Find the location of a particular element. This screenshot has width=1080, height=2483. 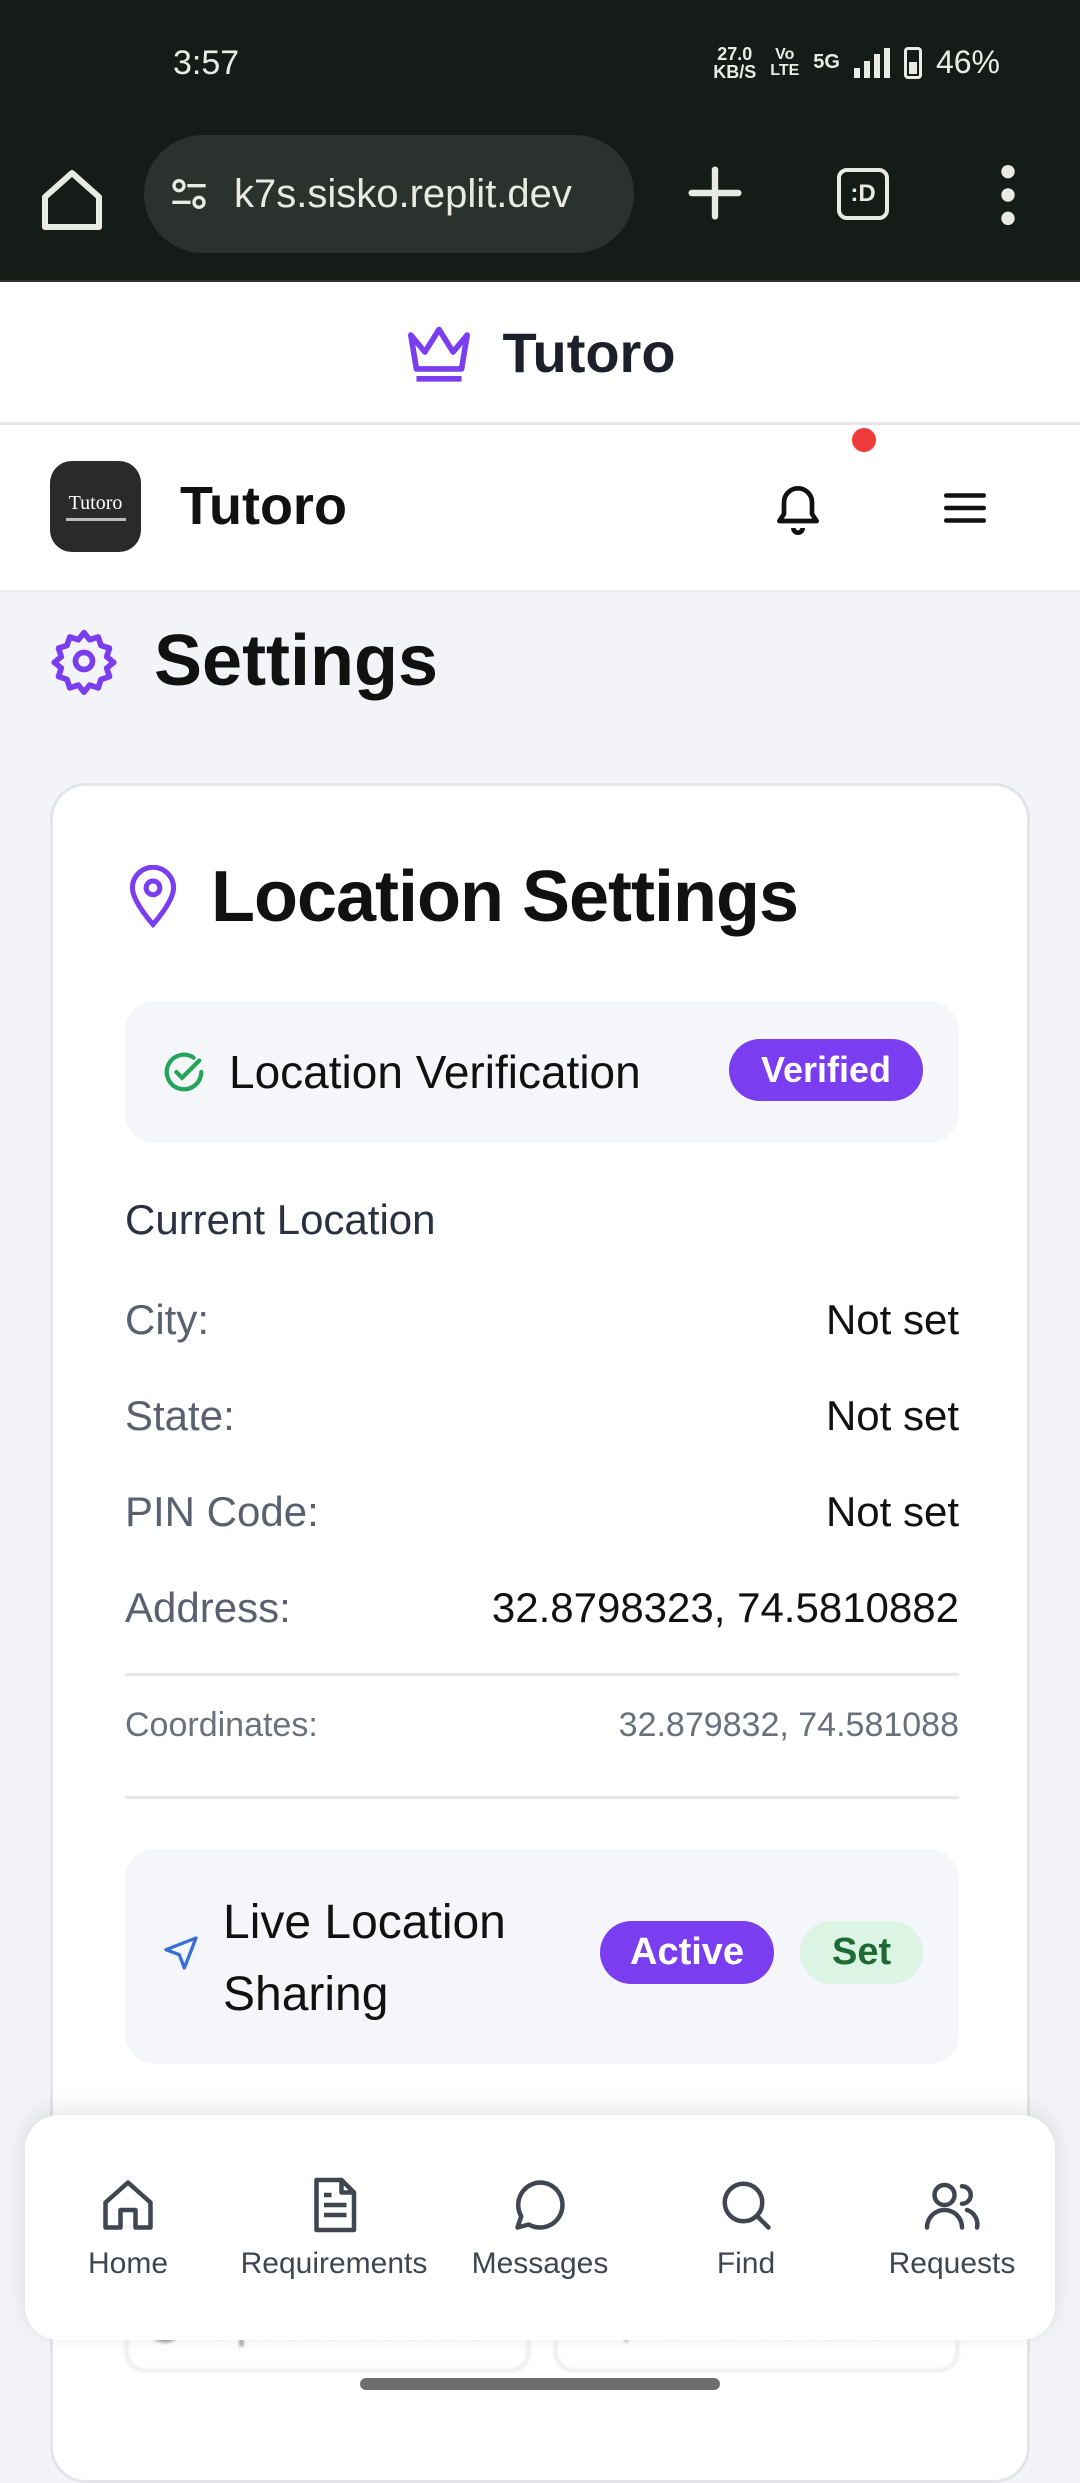

users-icon is located at coordinates (952, 2206).